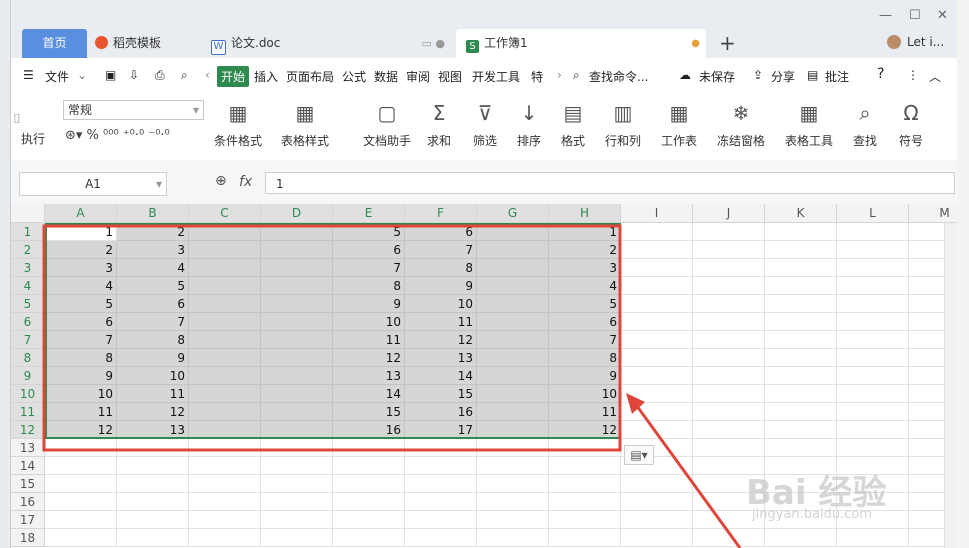  What do you see at coordinates (639, 455) in the screenshot?
I see `paste-options-icon: ▤▾` at bounding box center [639, 455].